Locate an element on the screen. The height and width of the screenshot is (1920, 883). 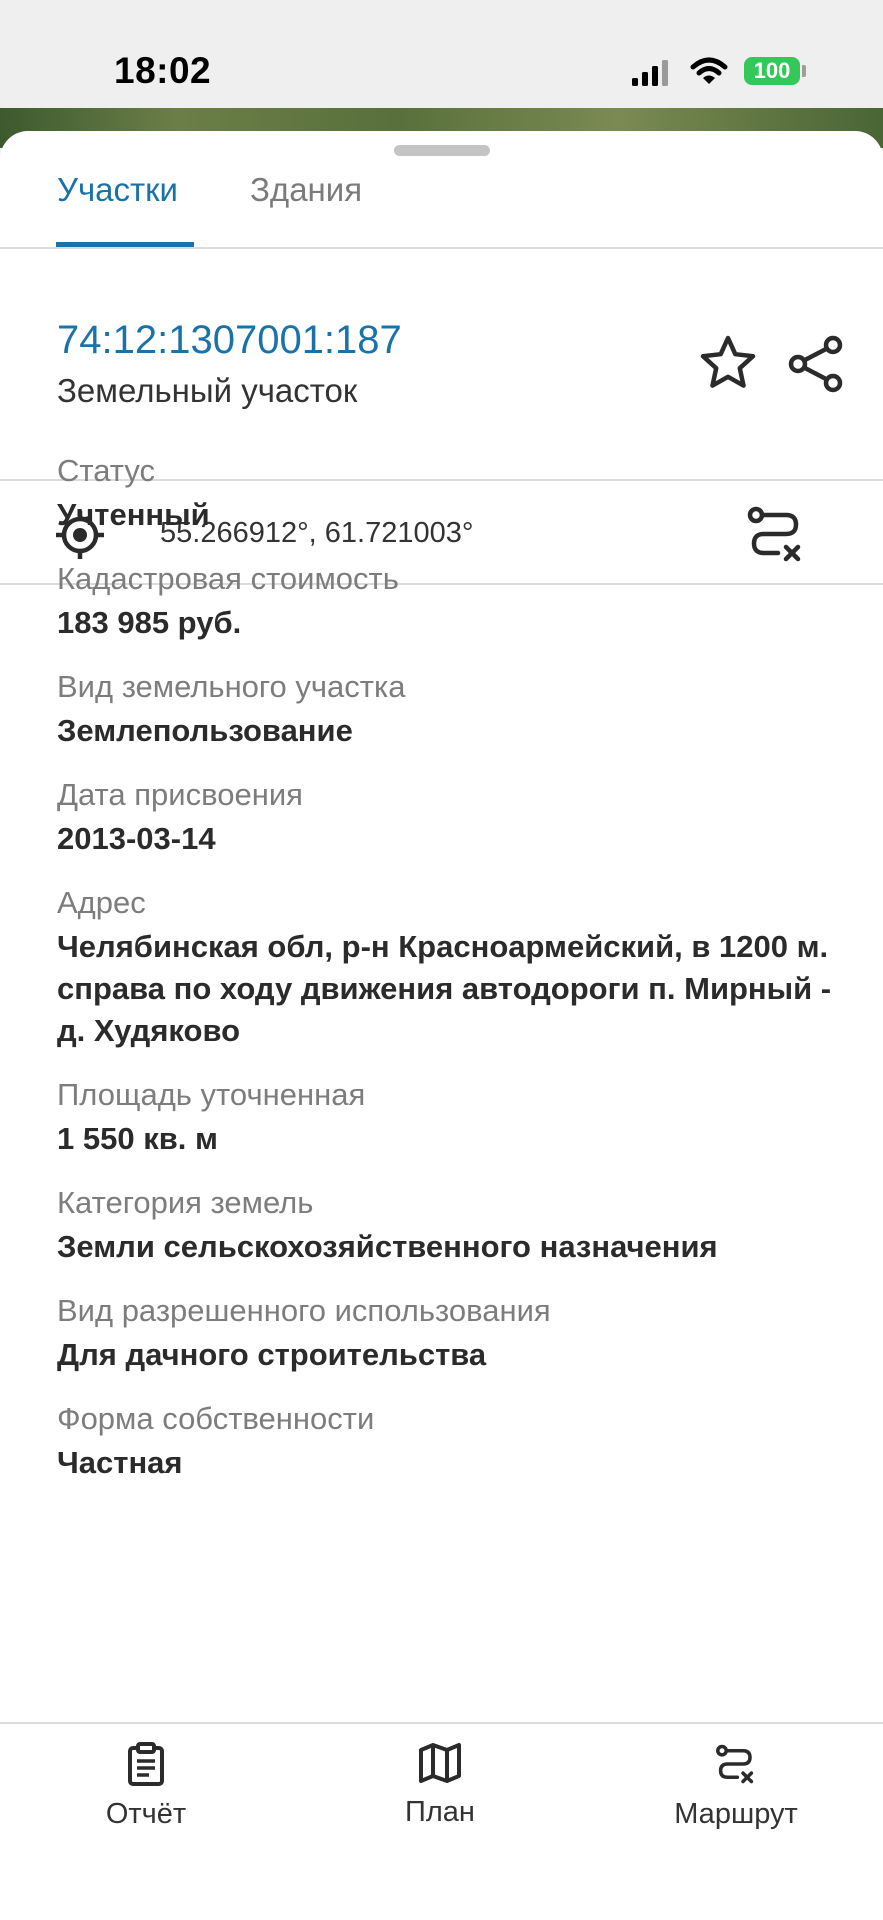
nav-plan-button: План is located at coordinates (440, 1785).